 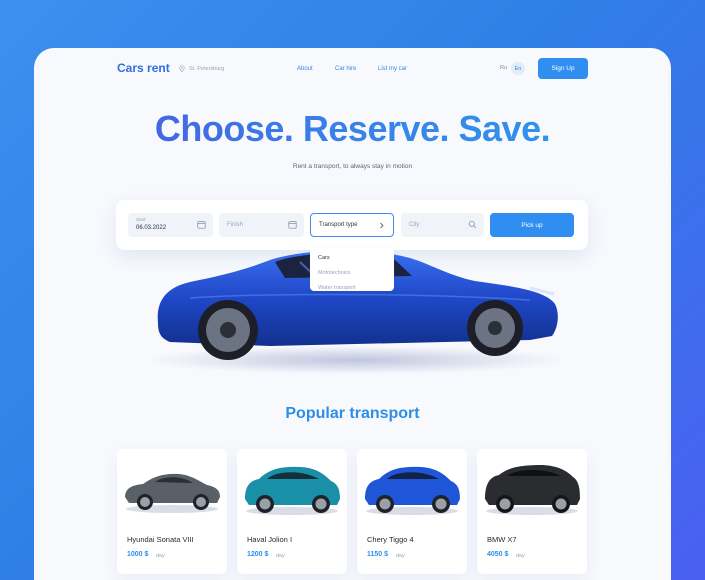 I want to click on transport-type-select: Transport type, so click(x=352, y=225).